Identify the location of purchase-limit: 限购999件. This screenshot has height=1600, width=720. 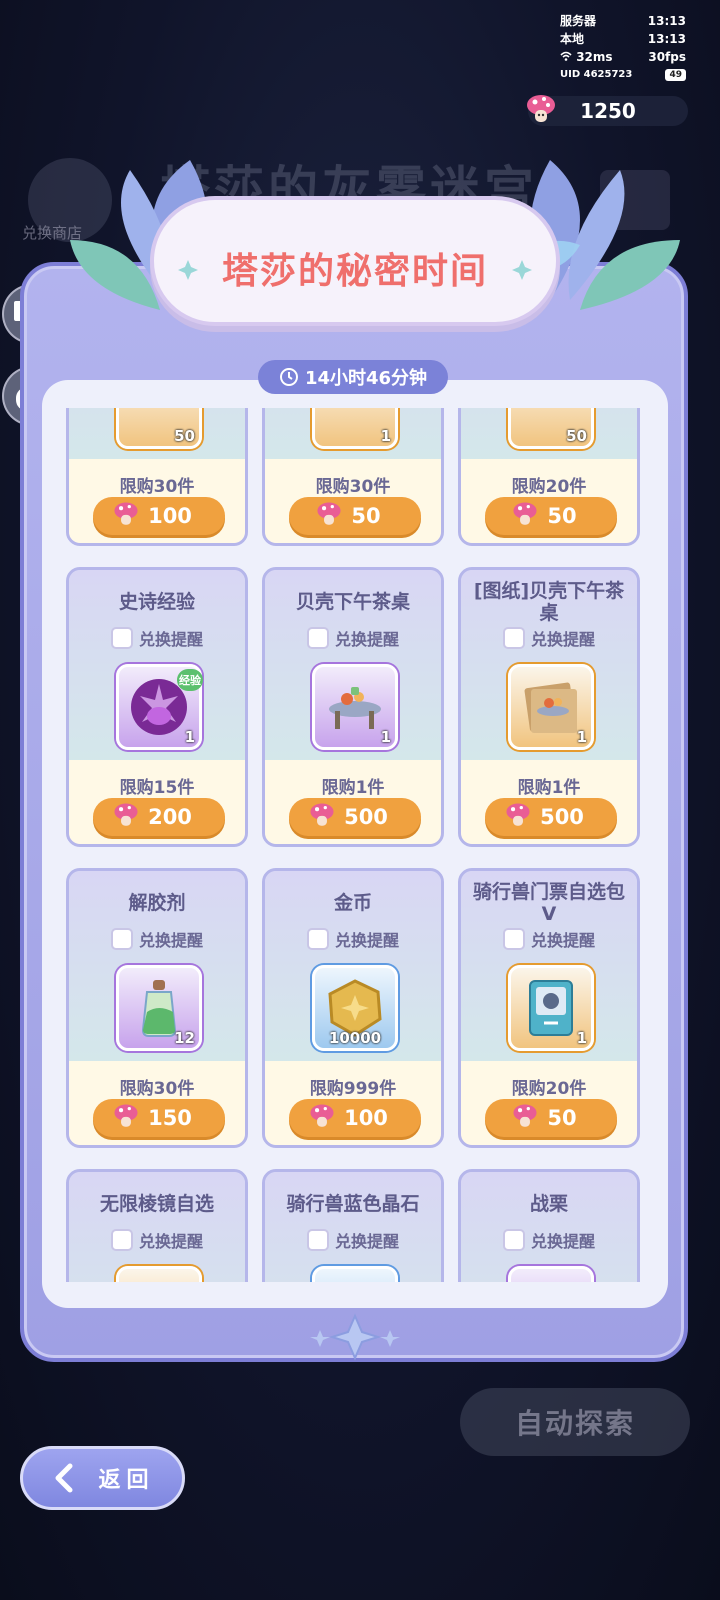
(353, 1089).